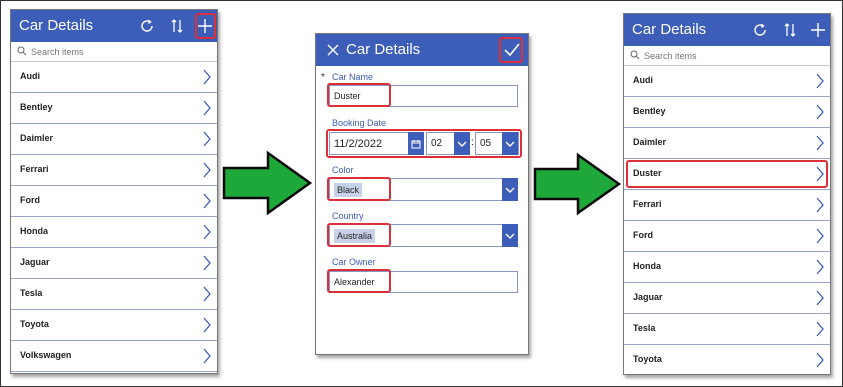 The width and height of the screenshot is (843, 387). Describe the element at coordinates (323, 77) in the screenshot. I see `required-mark: *` at that location.